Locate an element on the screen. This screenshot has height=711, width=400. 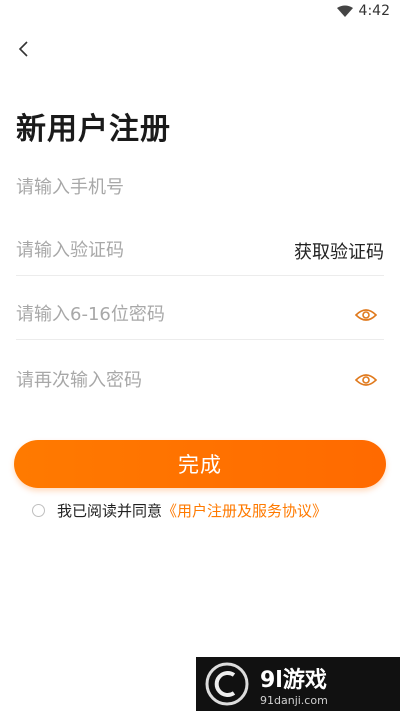
back-button is located at coordinates (23, 49).